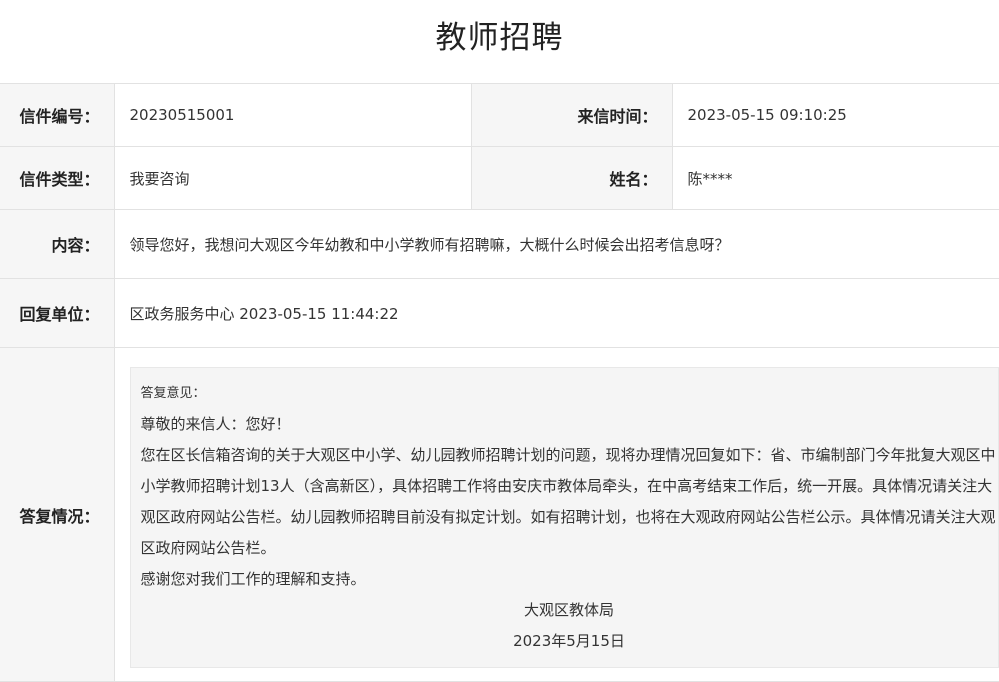 The height and width of the screenshot is (682, 999). What do you see at coordinates (835, 115) in the screenshot?
I see `letter-time-value: 2023-05-15 09:10:25` at bounding box center [835, 115].